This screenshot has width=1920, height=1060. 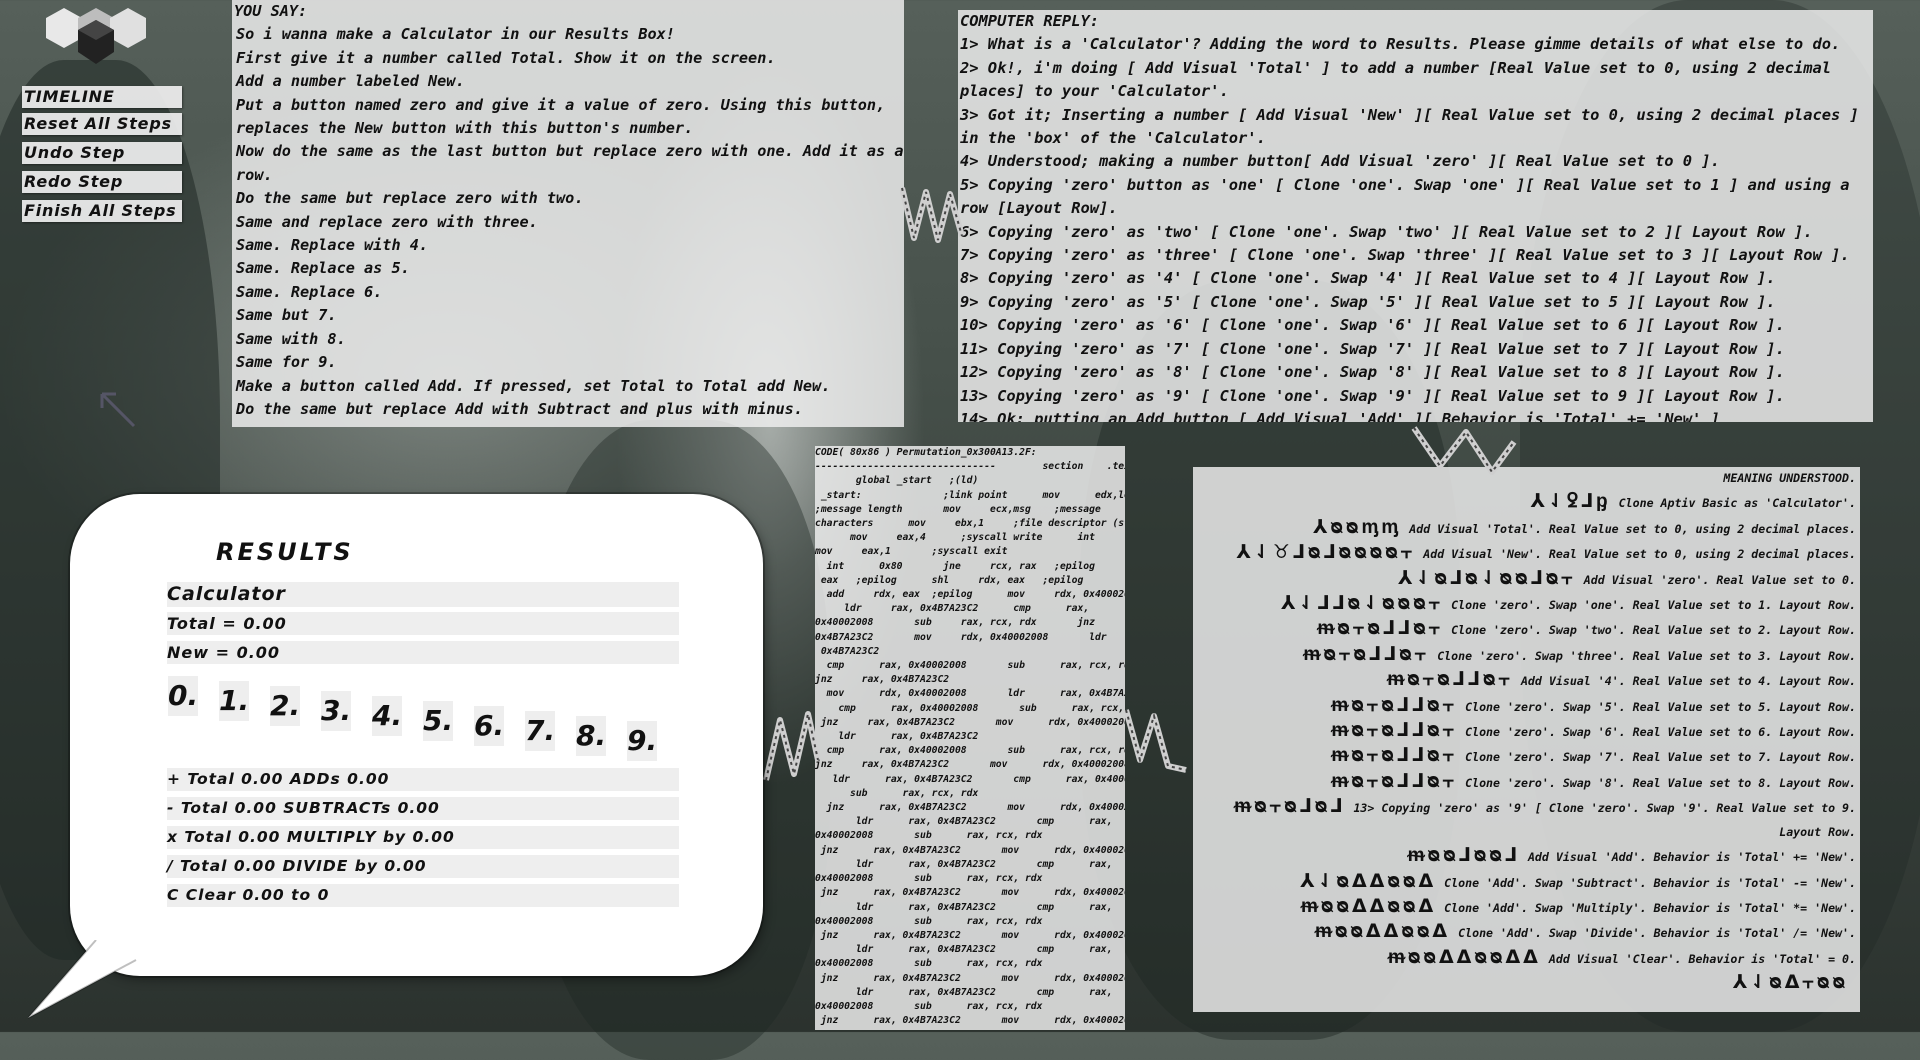 What do you see at coordinates (1357, 526) in the screenshot?
I see `alien-glyph-text: ⅄ᴓᴓᶆᶆ` at bounding box center [1357, 526].